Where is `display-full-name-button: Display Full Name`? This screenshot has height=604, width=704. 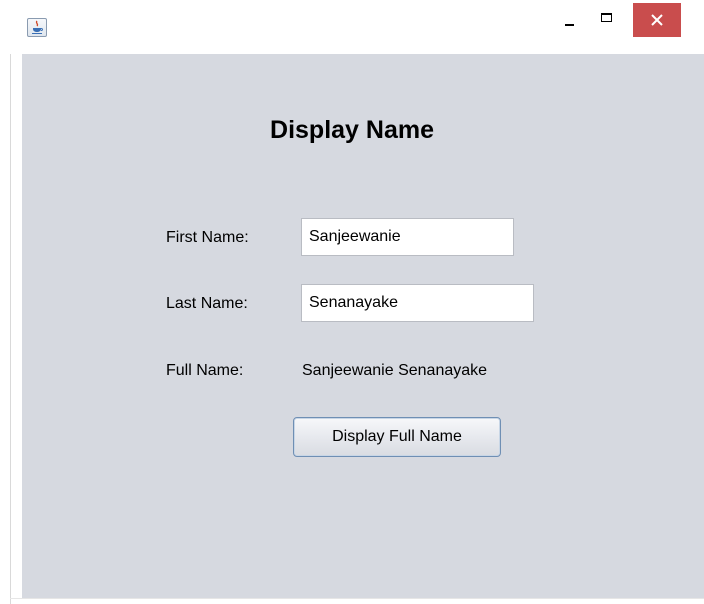 display-full-name-button: Display Full Name is located at coordinates (397, 437).